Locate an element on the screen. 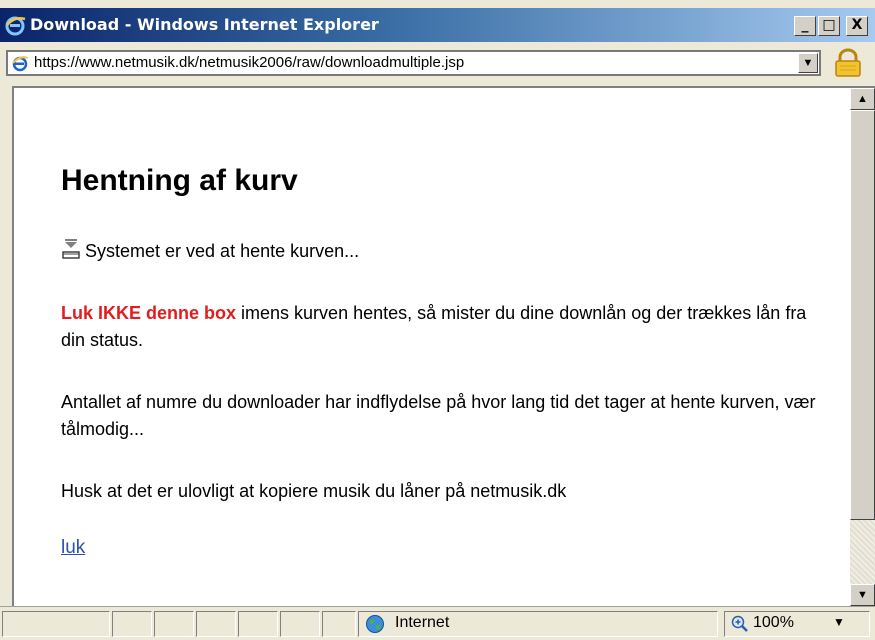  url-dropdown-button: ▼ is located at coordinates (808, 63).